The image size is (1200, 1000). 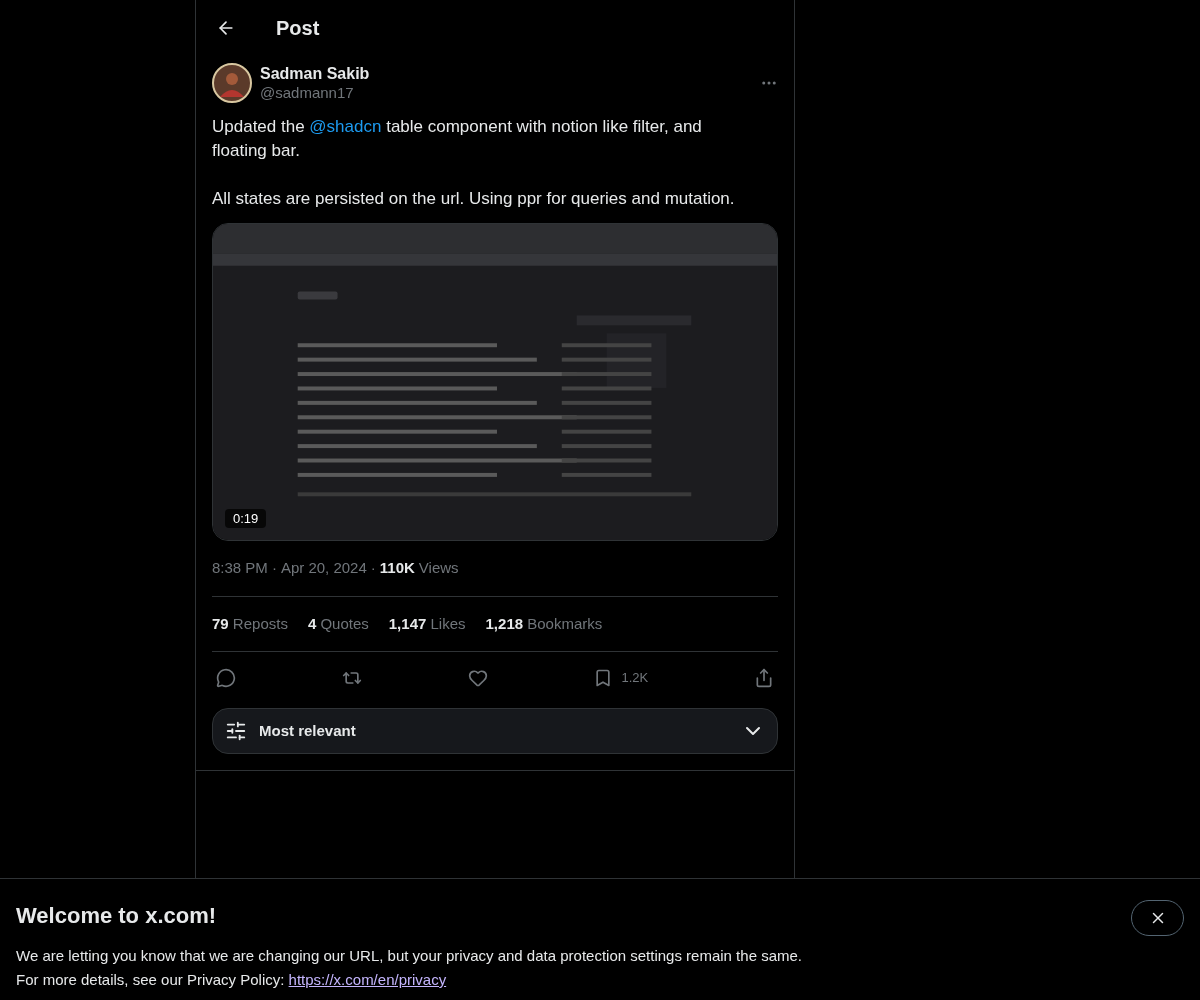 What do you see at coordinates (232, 980) in the screenshot?
I see `banner-text: For more details, see our Privacy Policy: https://x.com/en/privacy` at bounding box center [232, 980].